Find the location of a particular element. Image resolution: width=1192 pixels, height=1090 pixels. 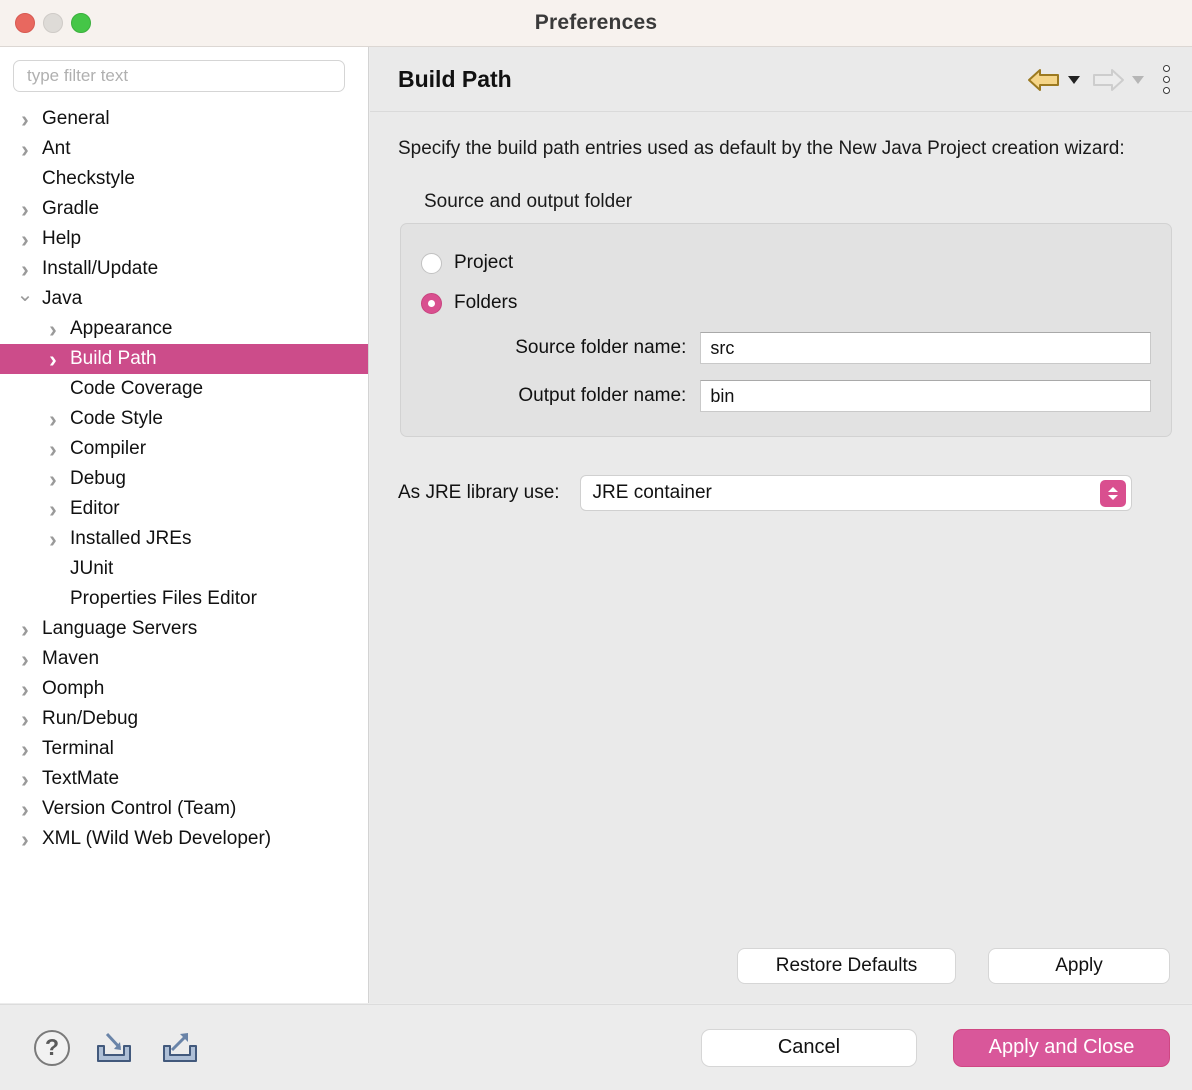

sidebar-item-java: Java is located at coordinates (184, 299).